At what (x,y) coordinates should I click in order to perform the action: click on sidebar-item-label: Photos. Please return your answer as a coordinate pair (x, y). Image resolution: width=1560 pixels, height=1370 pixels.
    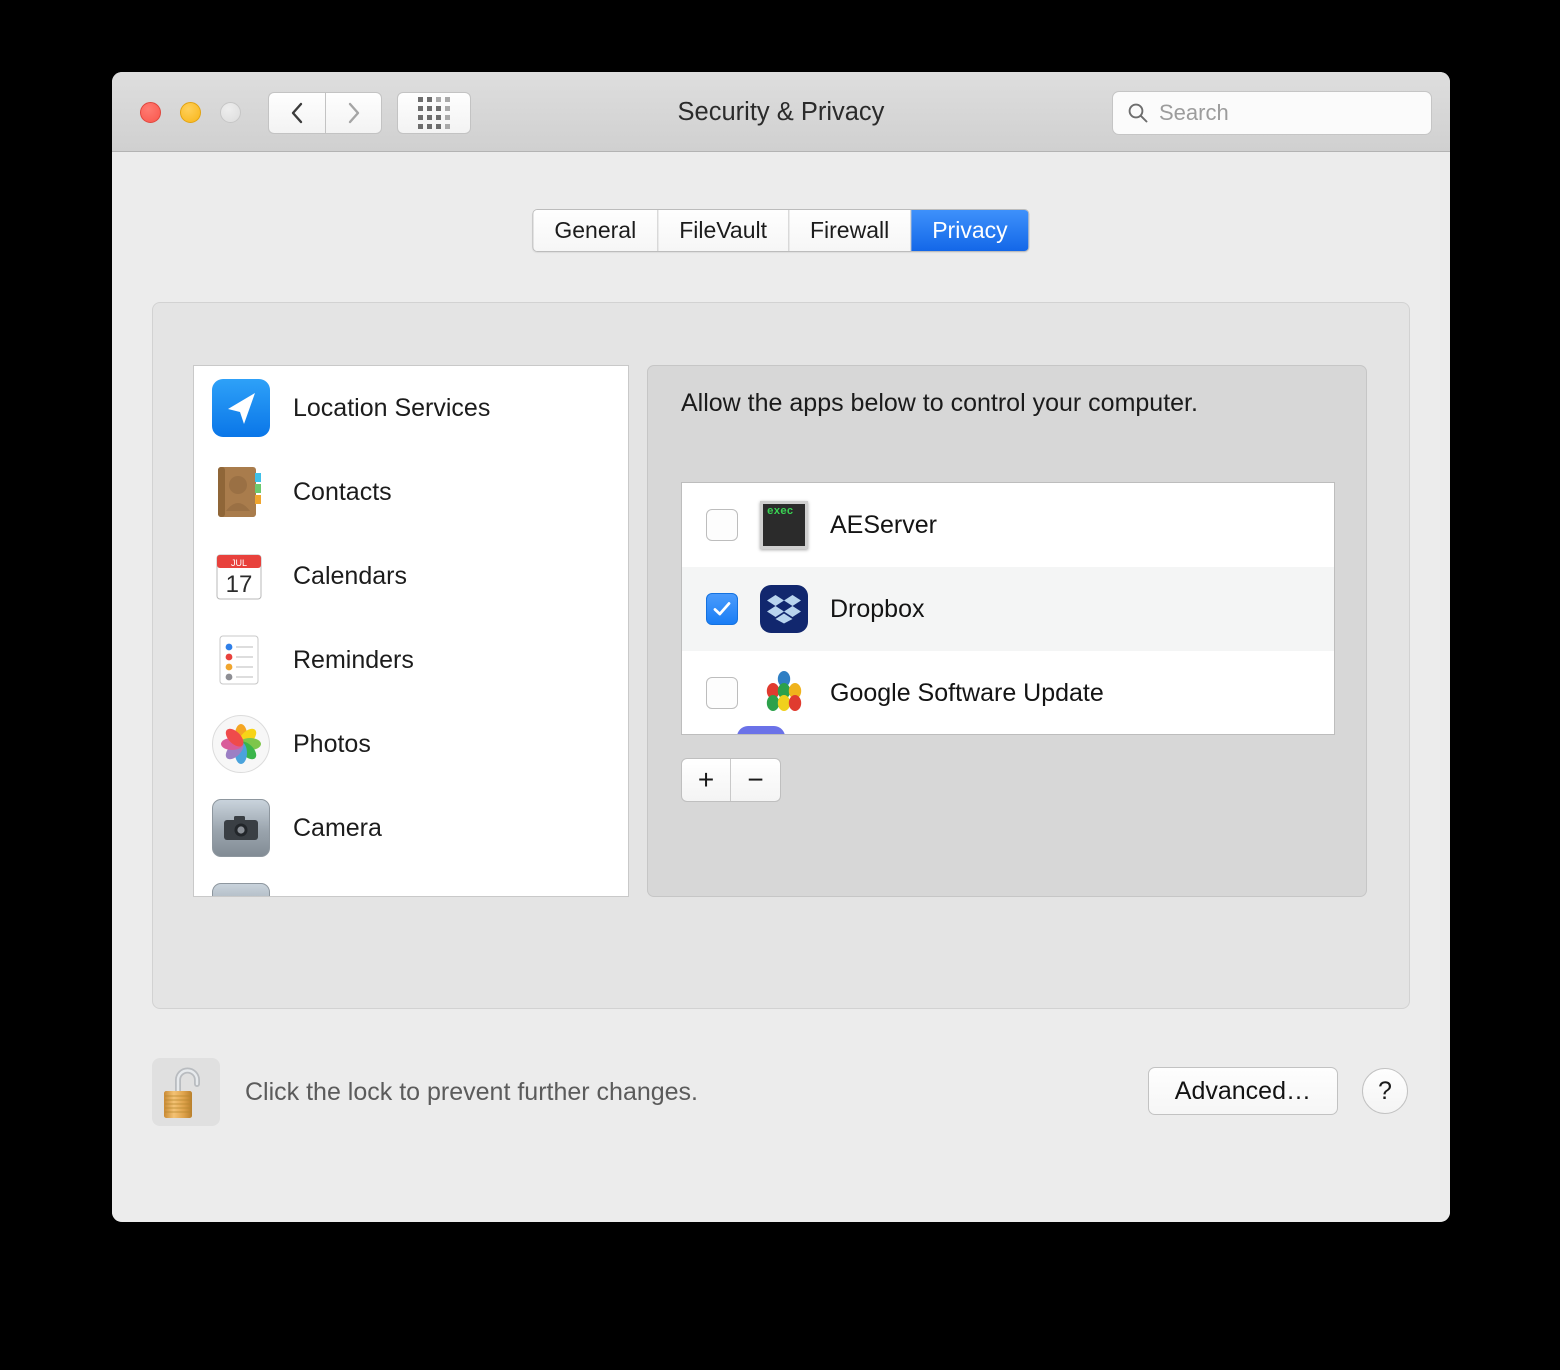
    Looking at the image, I should click on (332, 743).